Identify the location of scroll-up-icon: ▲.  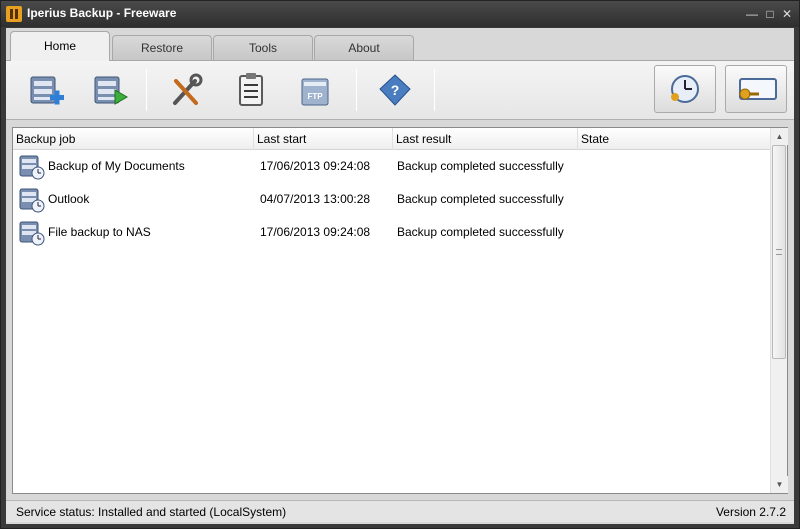
(779, 136).